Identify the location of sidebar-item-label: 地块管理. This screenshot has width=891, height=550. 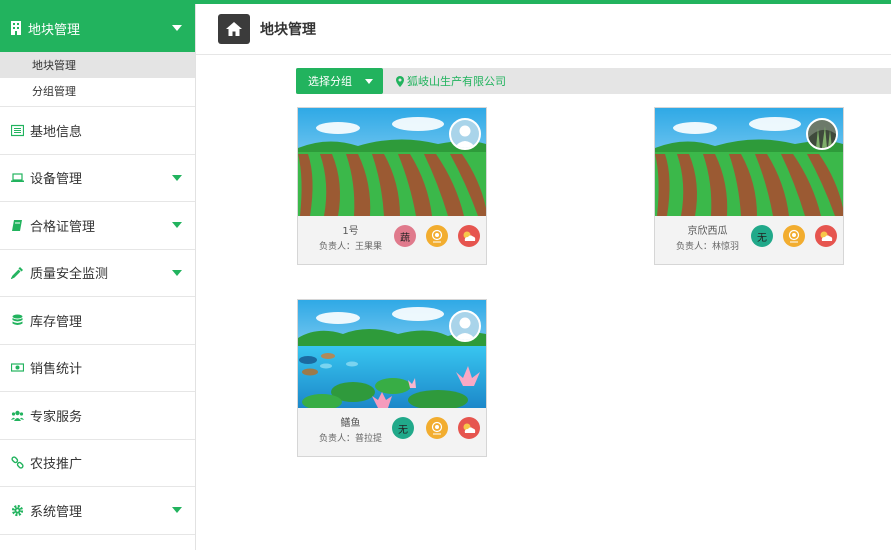
(54, 30).